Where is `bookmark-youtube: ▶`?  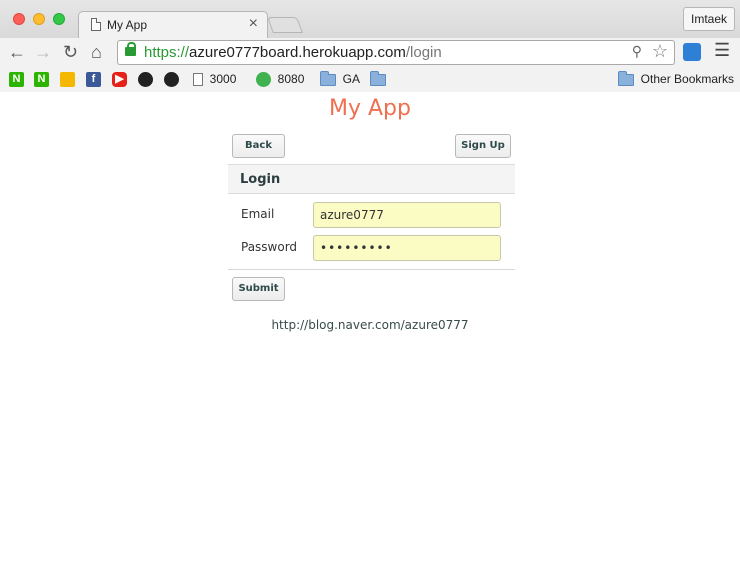 bookmark-youtube: ▶ is located at coordinates (119, 79).